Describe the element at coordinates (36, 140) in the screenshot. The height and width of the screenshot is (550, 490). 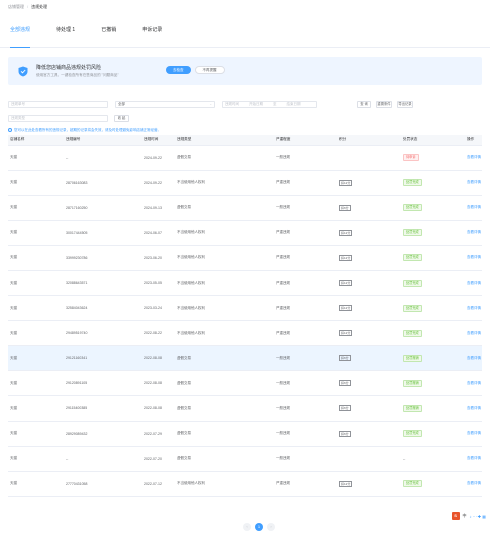
I see `column-header: 店铺名称` at that location.